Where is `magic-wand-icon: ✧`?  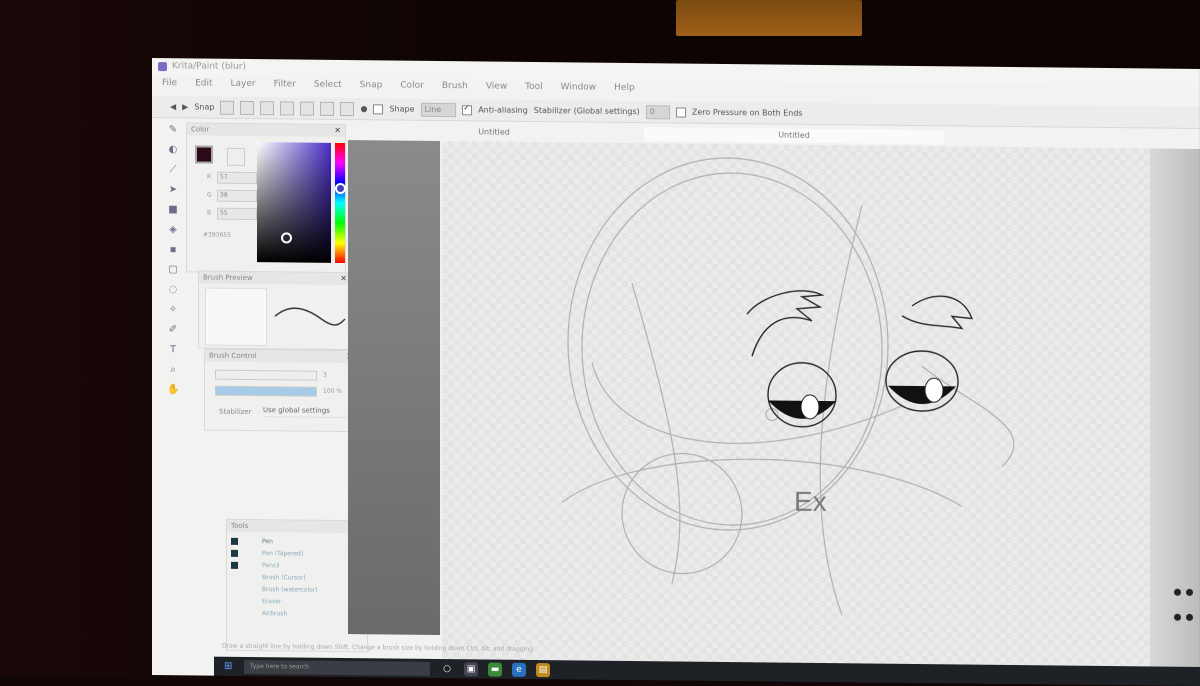 magic-wand-icon: ✧ is located at coordinates (173, 310).